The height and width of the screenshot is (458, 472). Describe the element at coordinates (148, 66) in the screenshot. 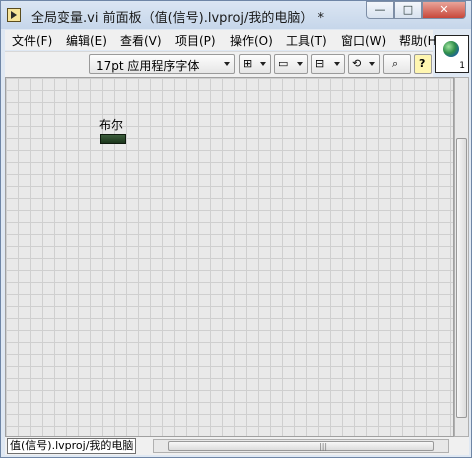

I see `font-select-label: 17pt 应用程序字体` at that location.